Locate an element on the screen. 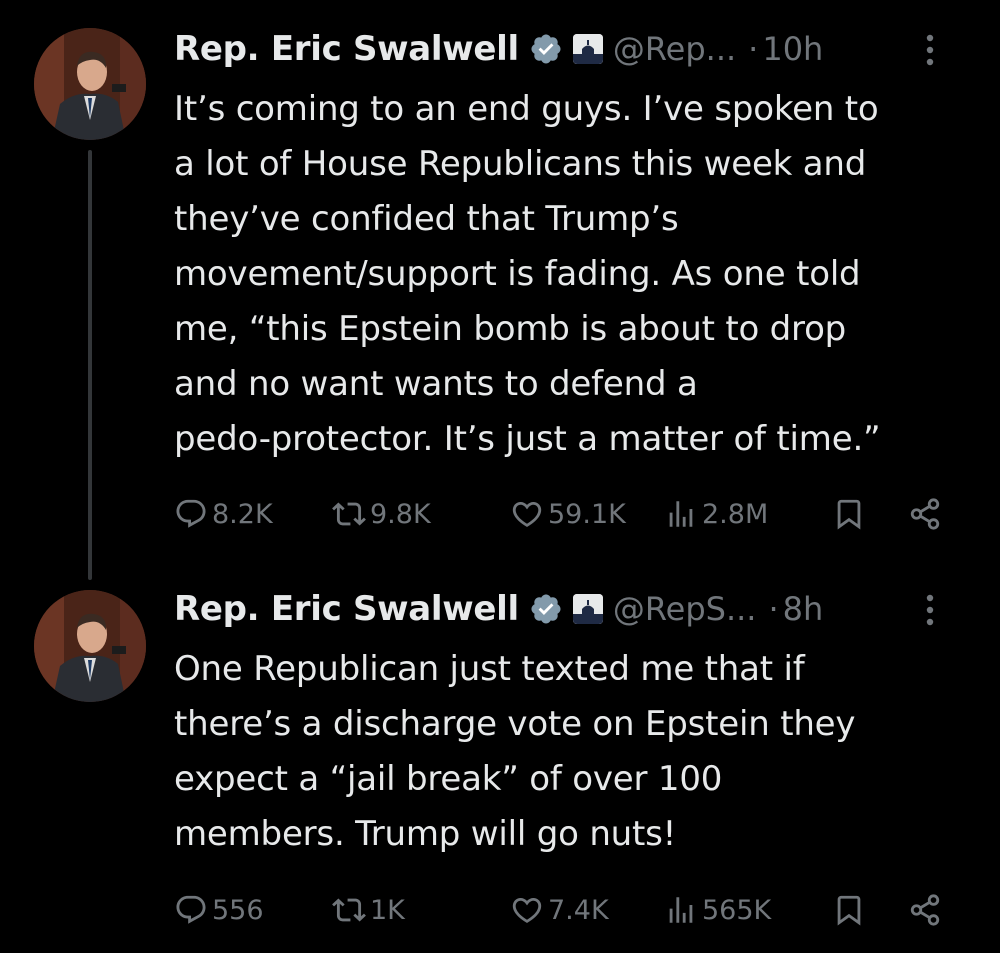 The height and width of the screenshot is (953, 1000). thread-connector-line is located at coordinates (90, 365).